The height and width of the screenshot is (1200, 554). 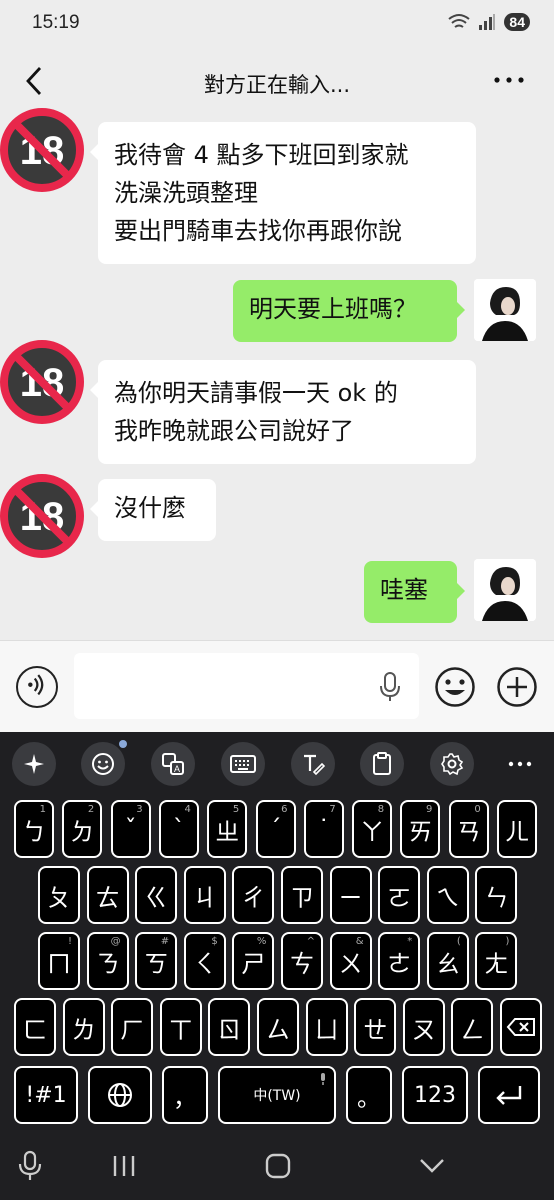 I want to click on enter-key, so click(x=509, y=1095).